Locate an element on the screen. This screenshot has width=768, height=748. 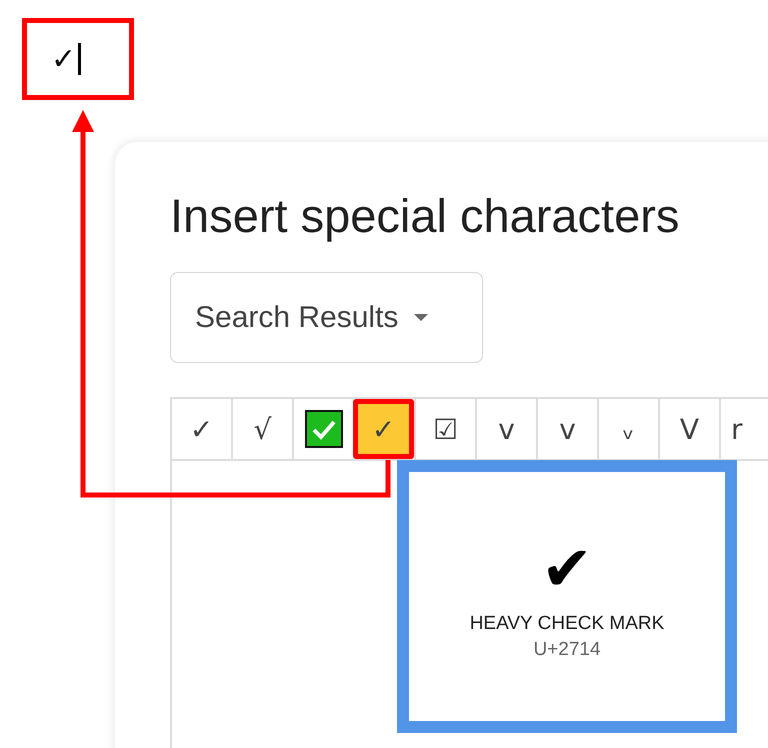
dialog-title: Insert special characters is located at coordinates (425, 216).